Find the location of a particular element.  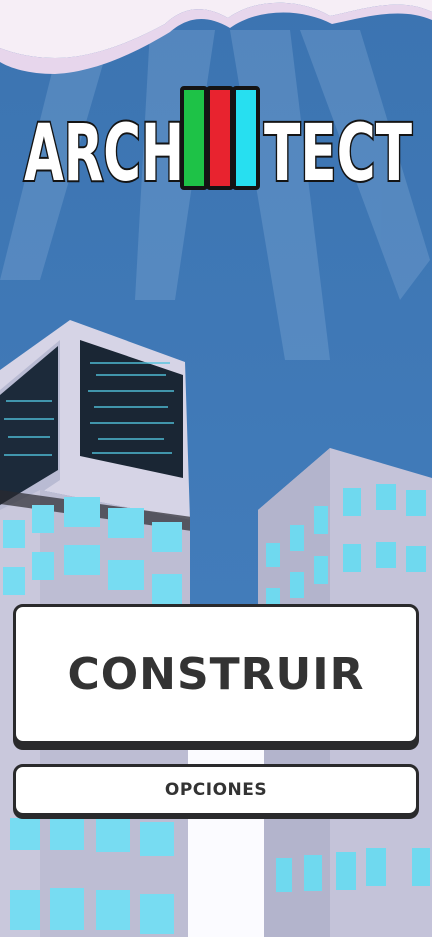

logo-bar-red is located at coordinates (220, 138).